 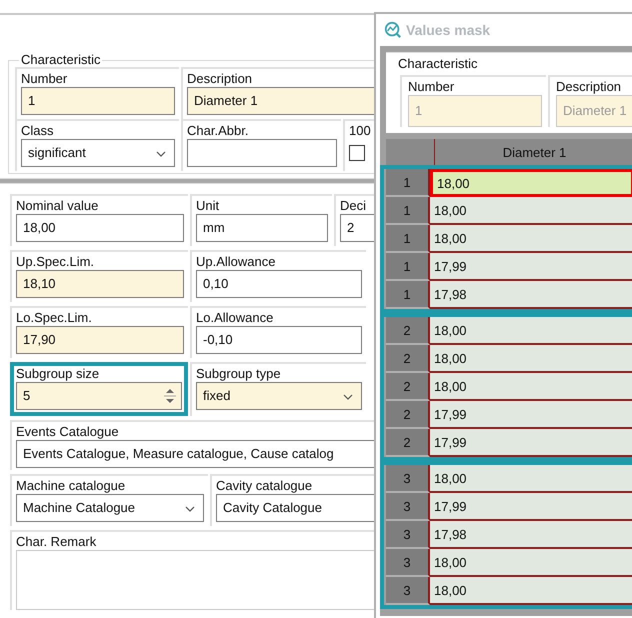 I want to click on field-label: Unit, so click(x=208, y=206).